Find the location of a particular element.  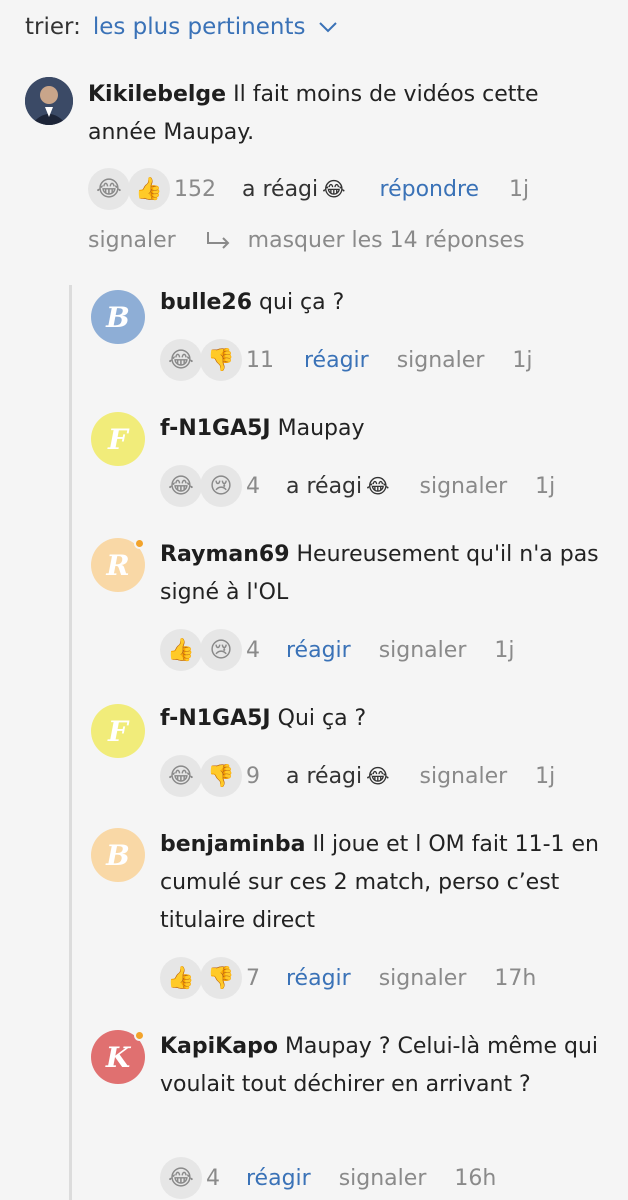

reaction-count: 152 is located at coordinates (195, 189).